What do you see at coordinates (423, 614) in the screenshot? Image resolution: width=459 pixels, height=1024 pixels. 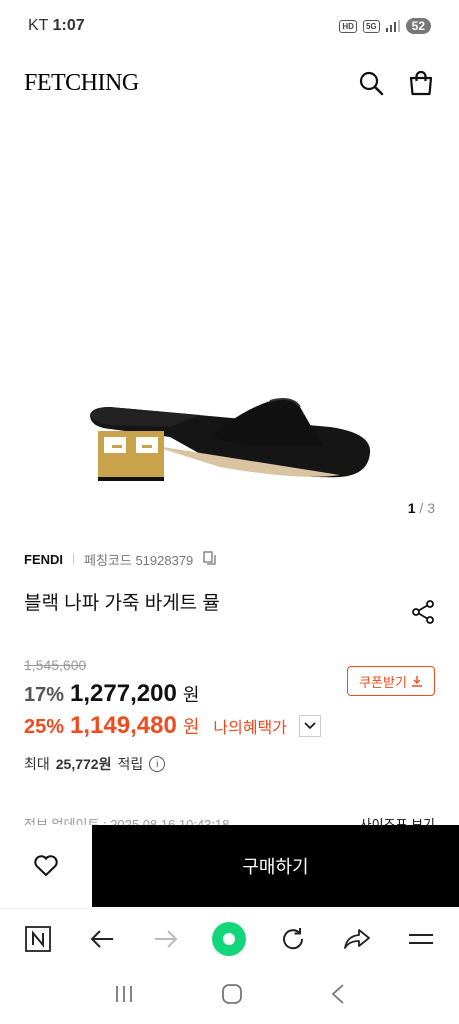 I see `share-icon` at bounding box center [423, 614].